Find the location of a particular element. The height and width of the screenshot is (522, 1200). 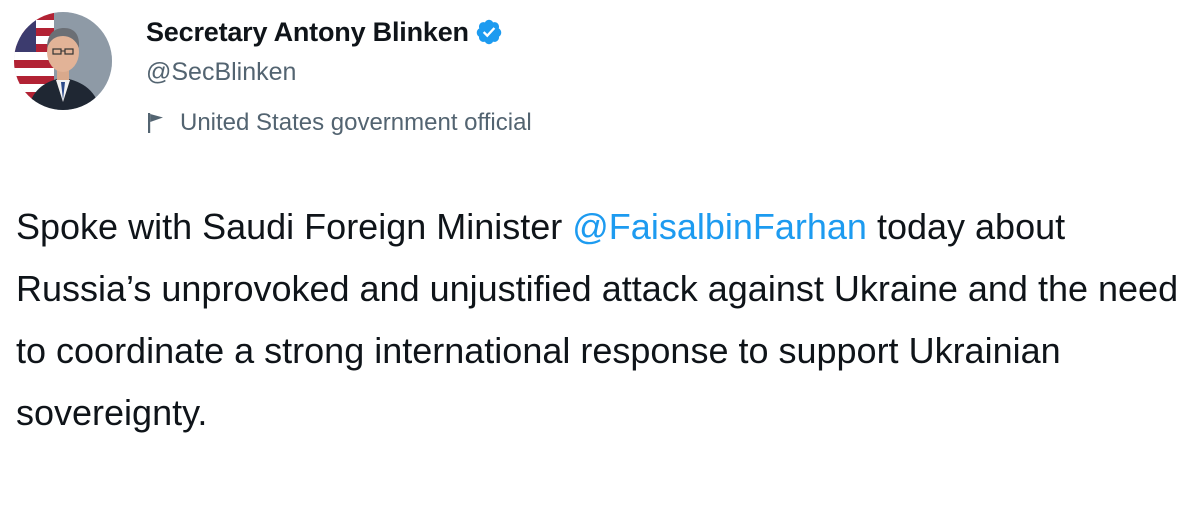

display-name: Secretary Antony Blinken is located at coordinates (307, 32).